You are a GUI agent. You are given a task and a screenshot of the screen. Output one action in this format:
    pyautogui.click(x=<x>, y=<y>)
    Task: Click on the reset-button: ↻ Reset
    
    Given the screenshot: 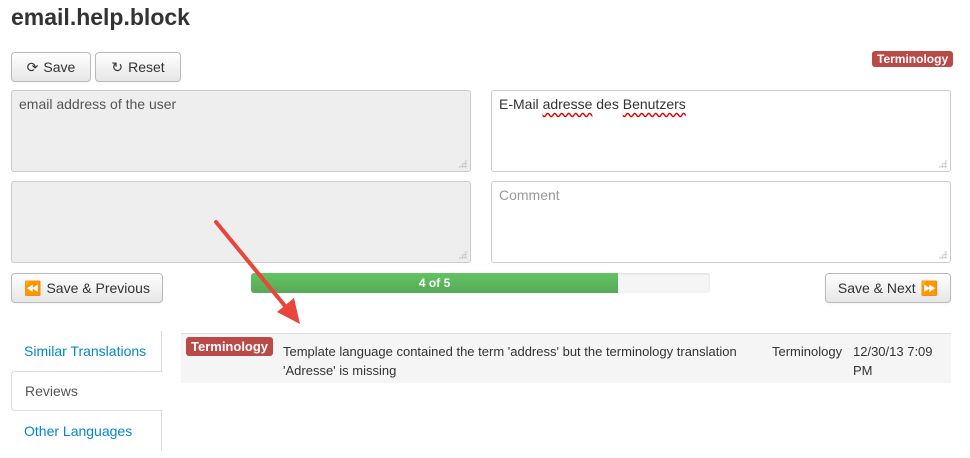 What is the action you would take?
    pyautogui.click(x=138, y=67)
    